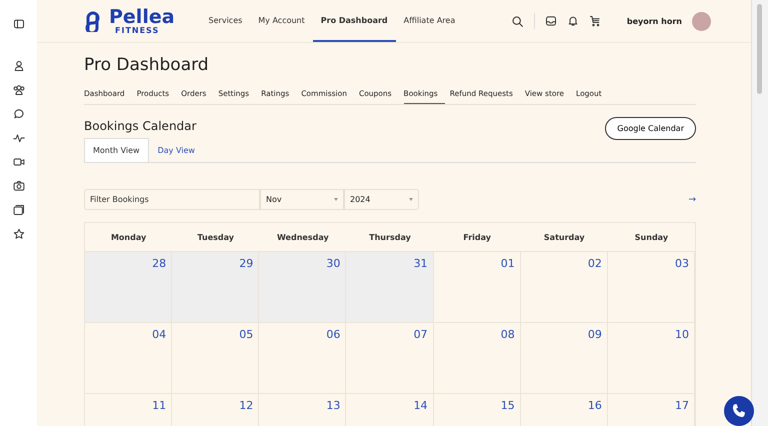 The image size is (768, 426). I want to click on phone-icon, so click(739, 411).